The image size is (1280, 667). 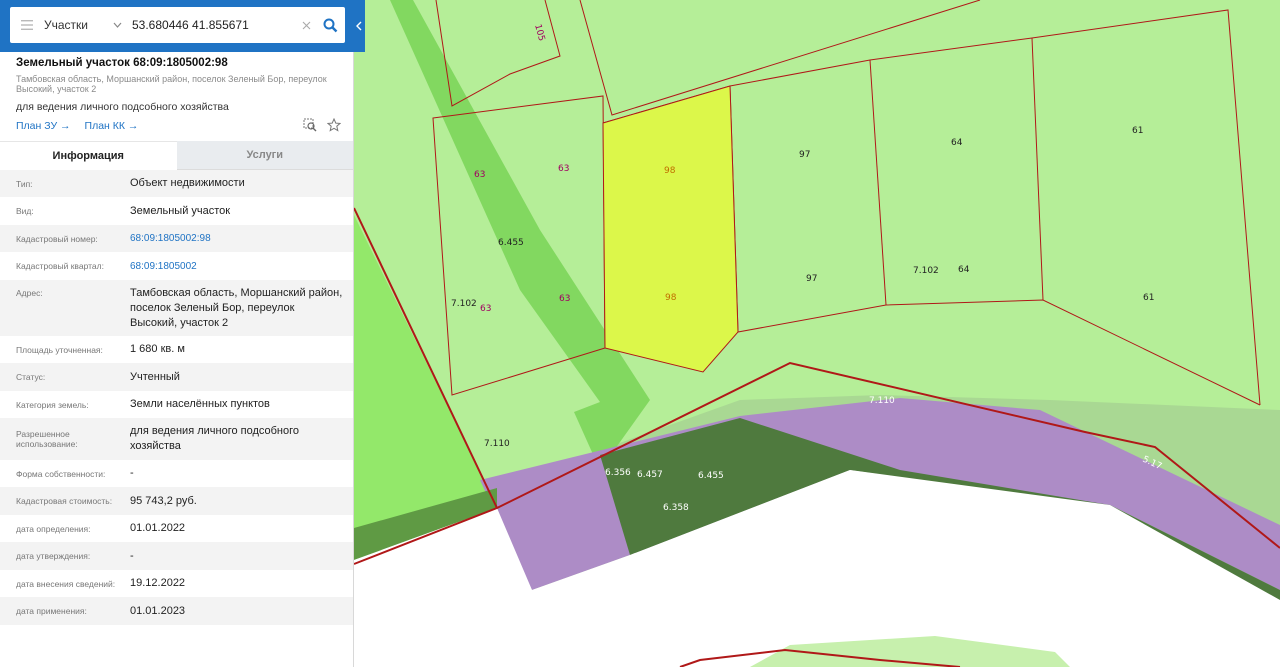 What do you see at coordinates (306, 25) in the screenshot?
I see `clear-icon` at bounding box center [306, 25].